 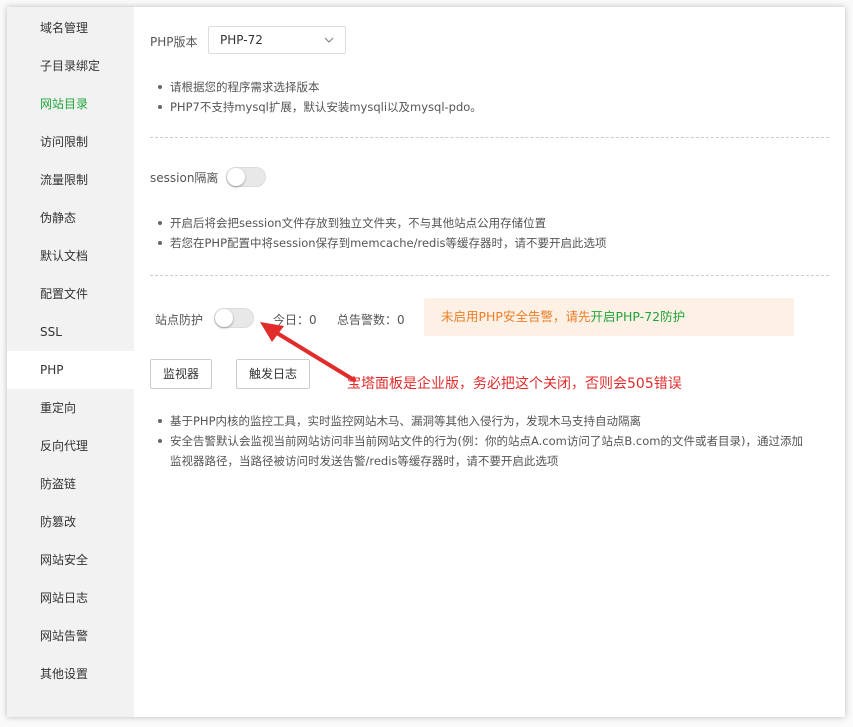 What do you see at coordinates (637, 316) in the screenshot?
I see `enable-php-protection-link: 开启PHP-72防护` at bounding box center [637, 316].